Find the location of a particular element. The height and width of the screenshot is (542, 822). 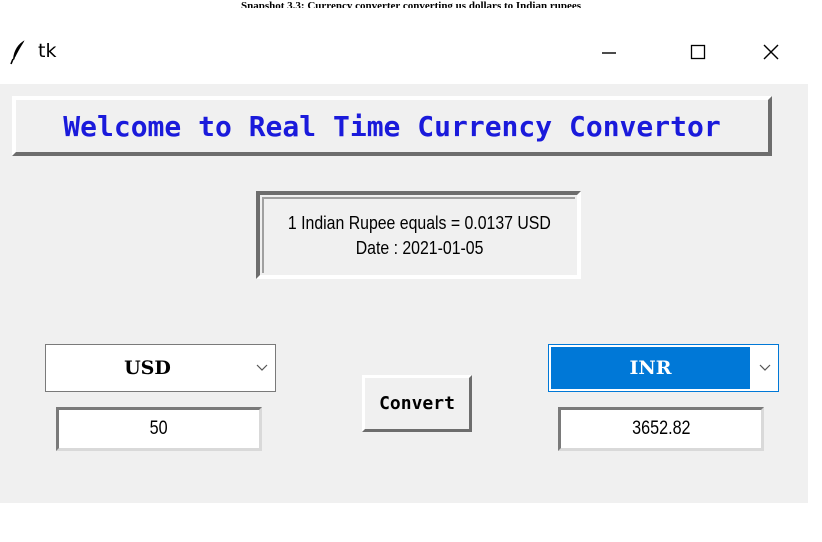

to-amount-field: 3652.82 is located at coordinates (661, 429).